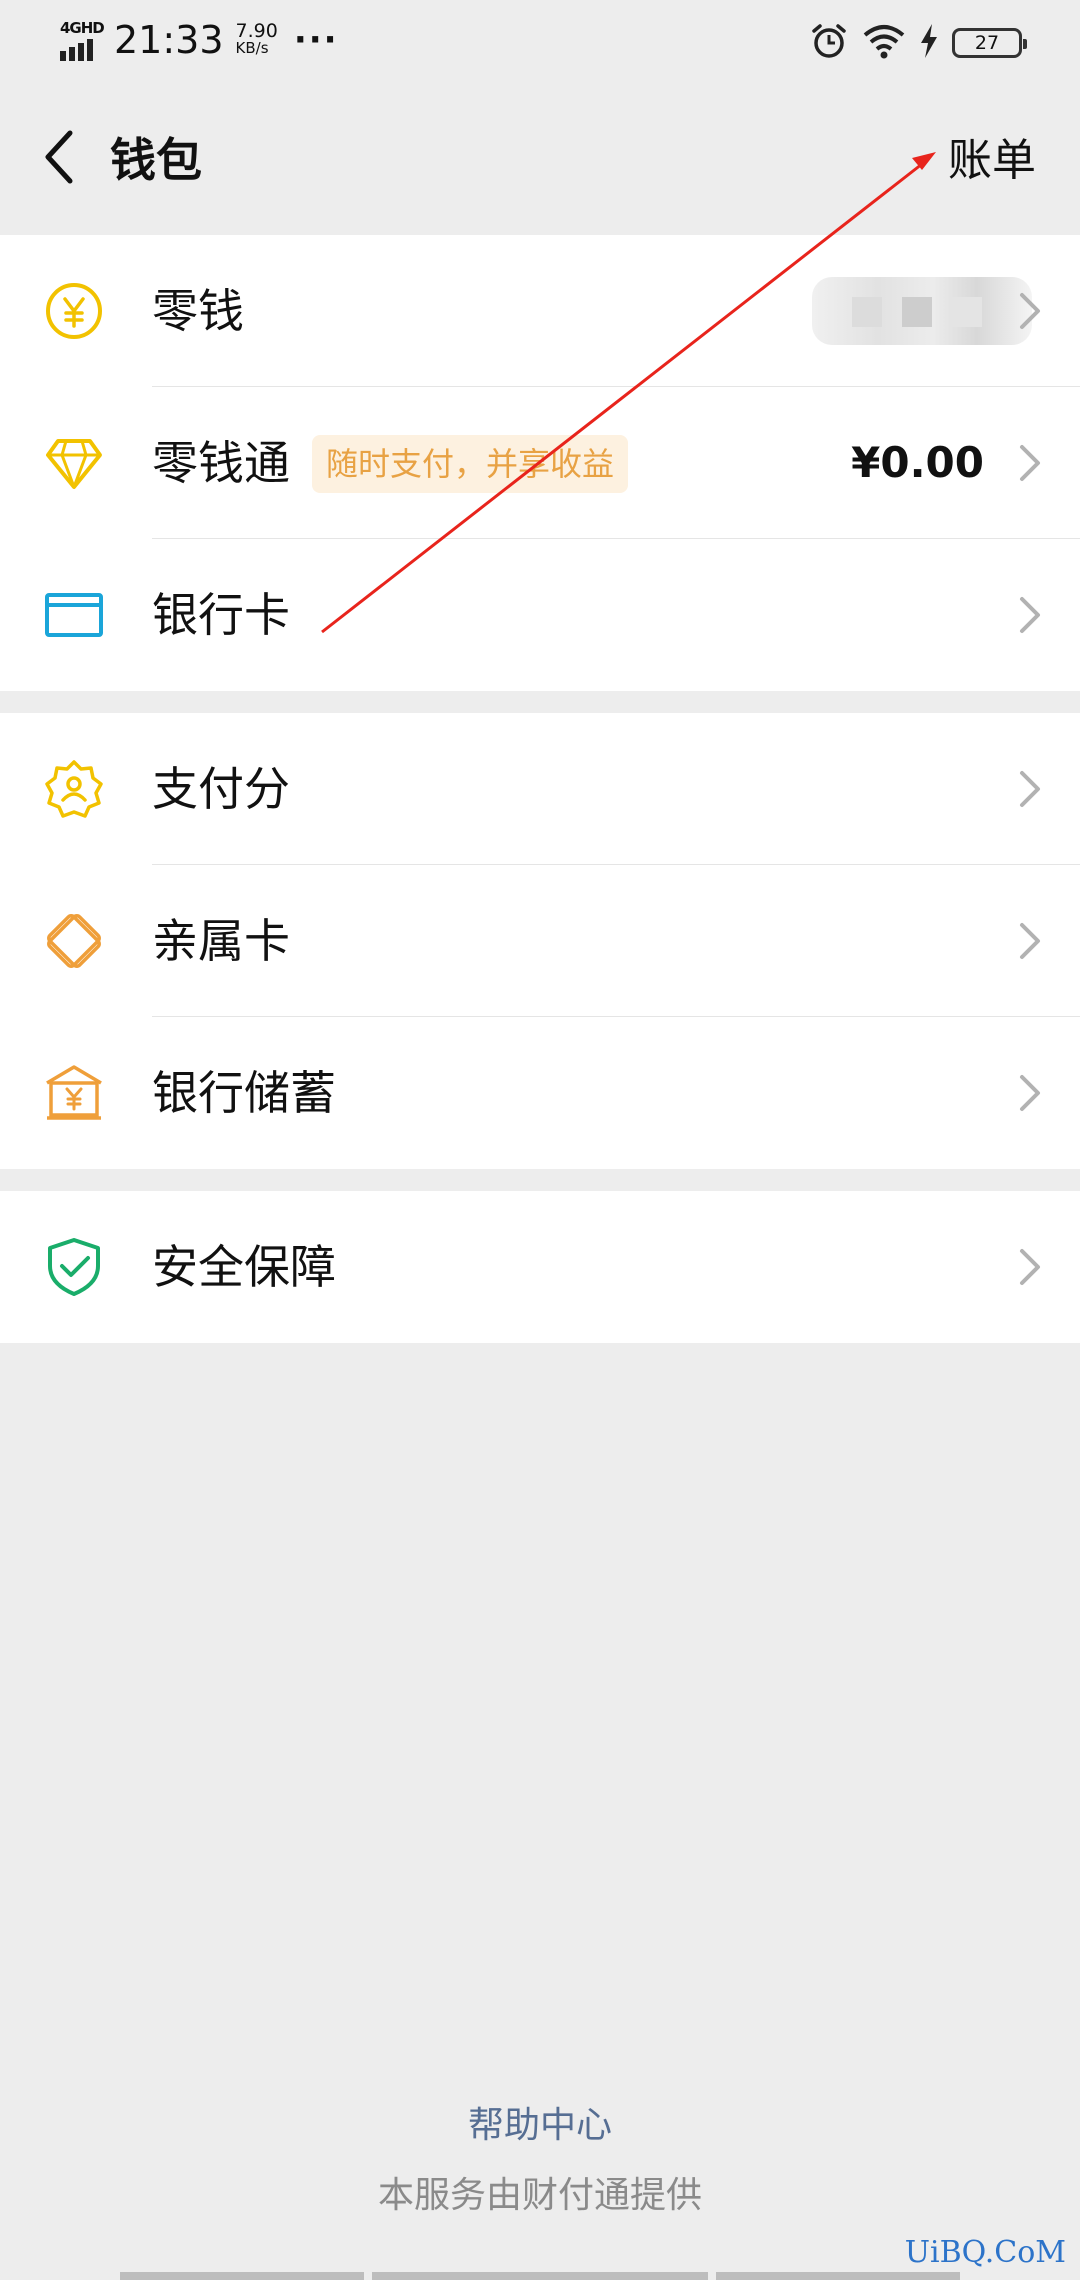 This screenshot has height=2280, width=1080. Describe the element at coordinates (929, 43) in the screenshot. I see `charging-icon` at that location.